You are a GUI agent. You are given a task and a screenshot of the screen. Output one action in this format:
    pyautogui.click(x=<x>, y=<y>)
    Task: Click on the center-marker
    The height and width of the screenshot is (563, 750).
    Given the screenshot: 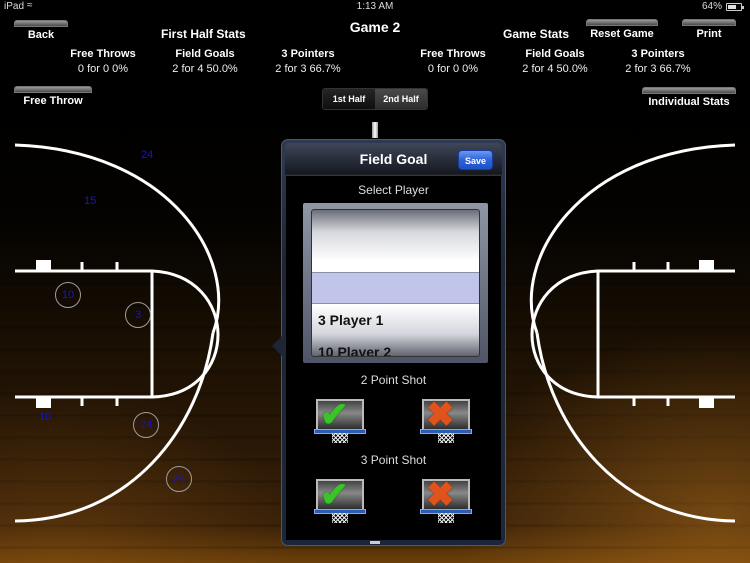 What is the action you would take?
    pyautogui.click(x=375, y=130)
    